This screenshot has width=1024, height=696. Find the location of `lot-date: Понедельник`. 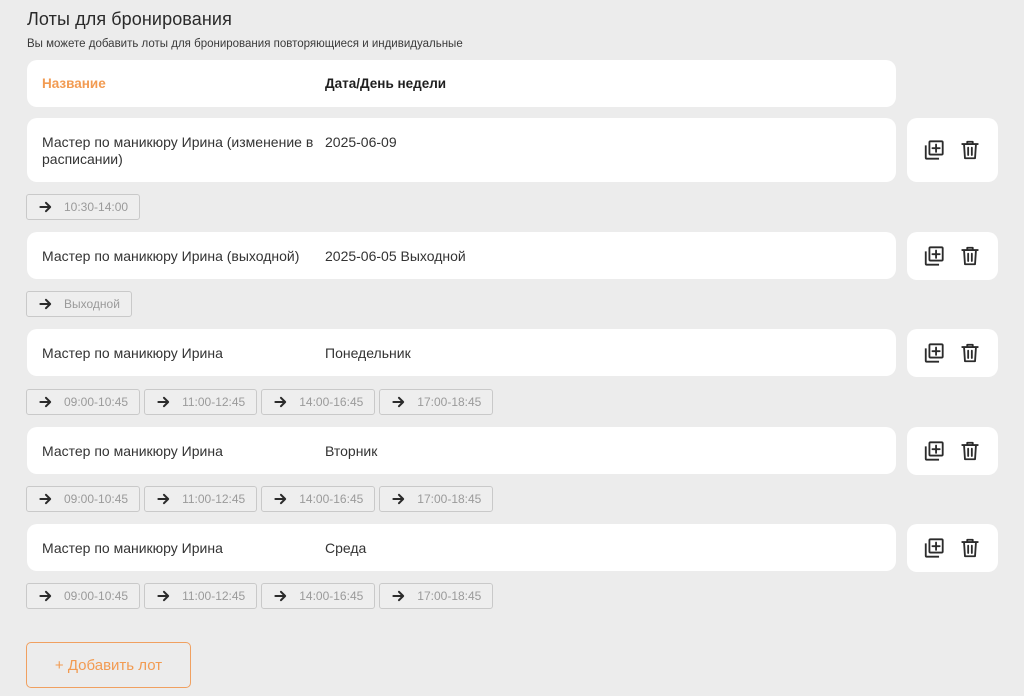

lot-date: Понедельник is located at coordinates (368, 353).